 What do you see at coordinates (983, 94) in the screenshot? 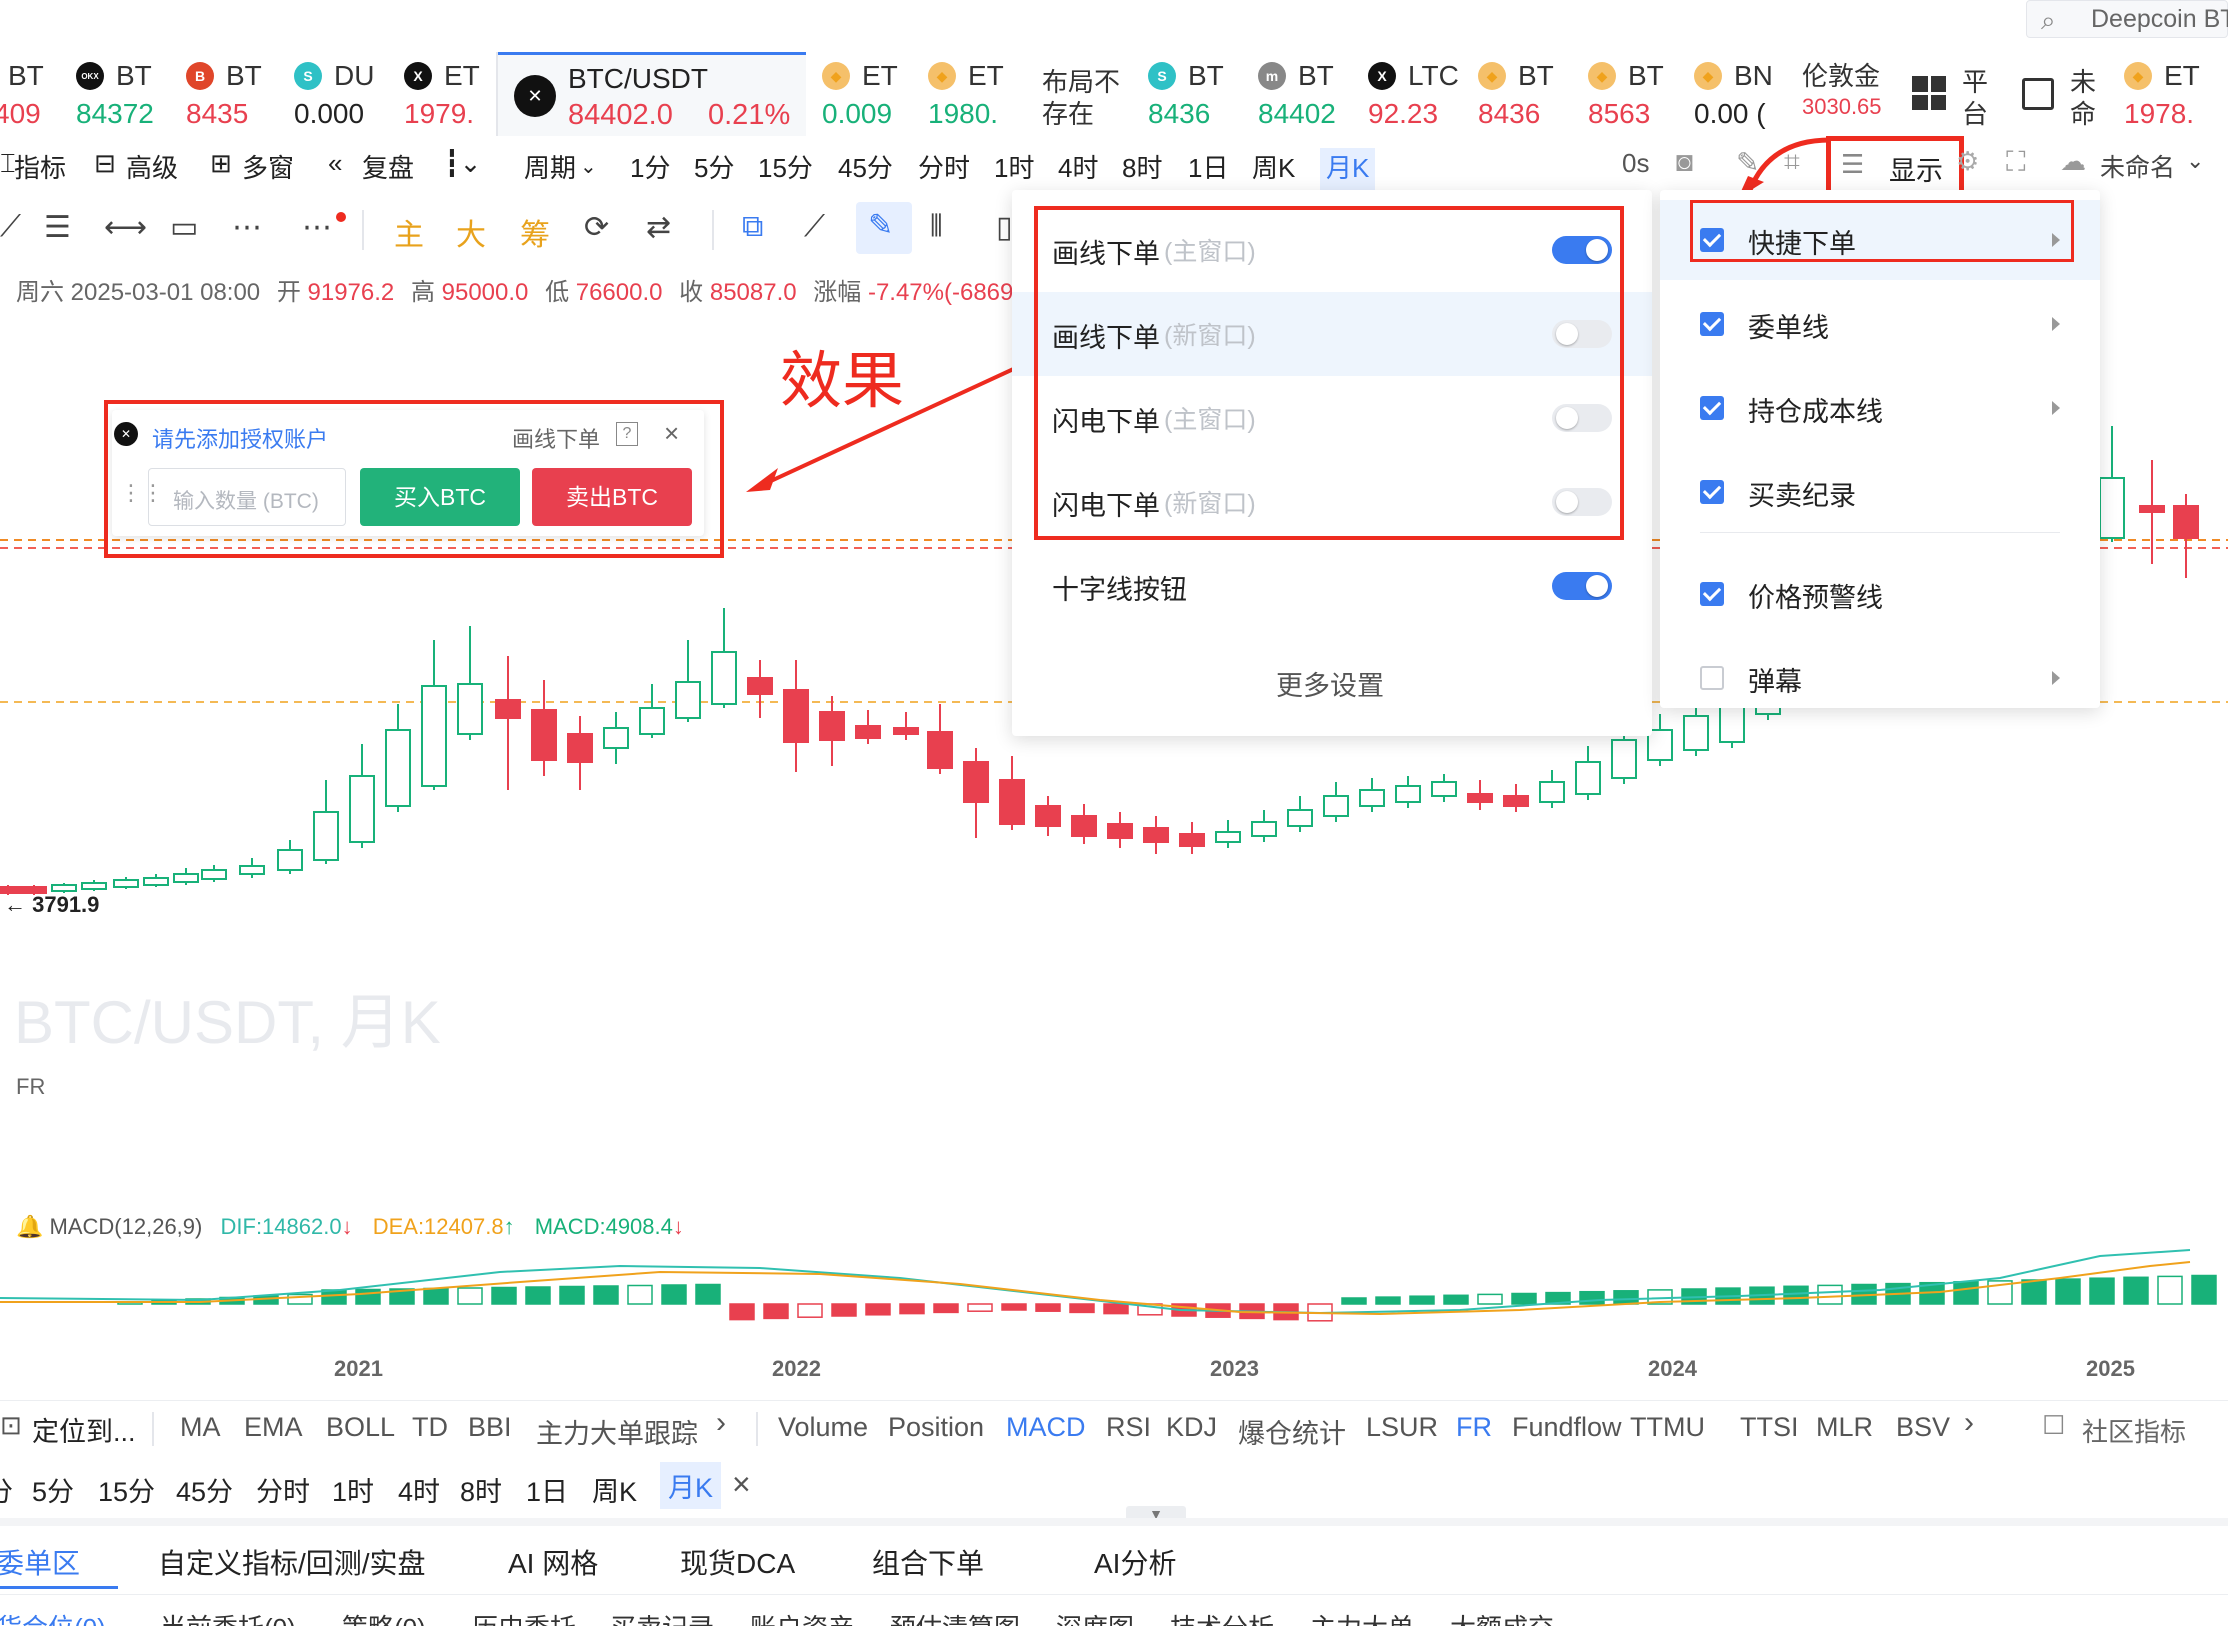
I see `ticker-item: ◆ ET 1980.` at bounding box center [983, 94].